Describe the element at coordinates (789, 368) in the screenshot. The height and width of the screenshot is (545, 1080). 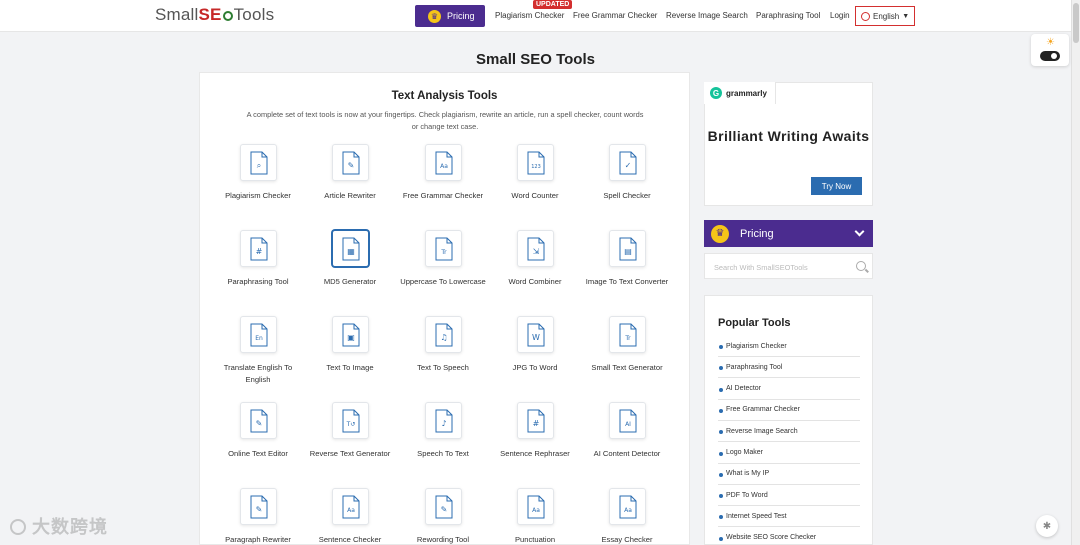
I see `popular-tool-item: Paraphrasing Tool` at that location.